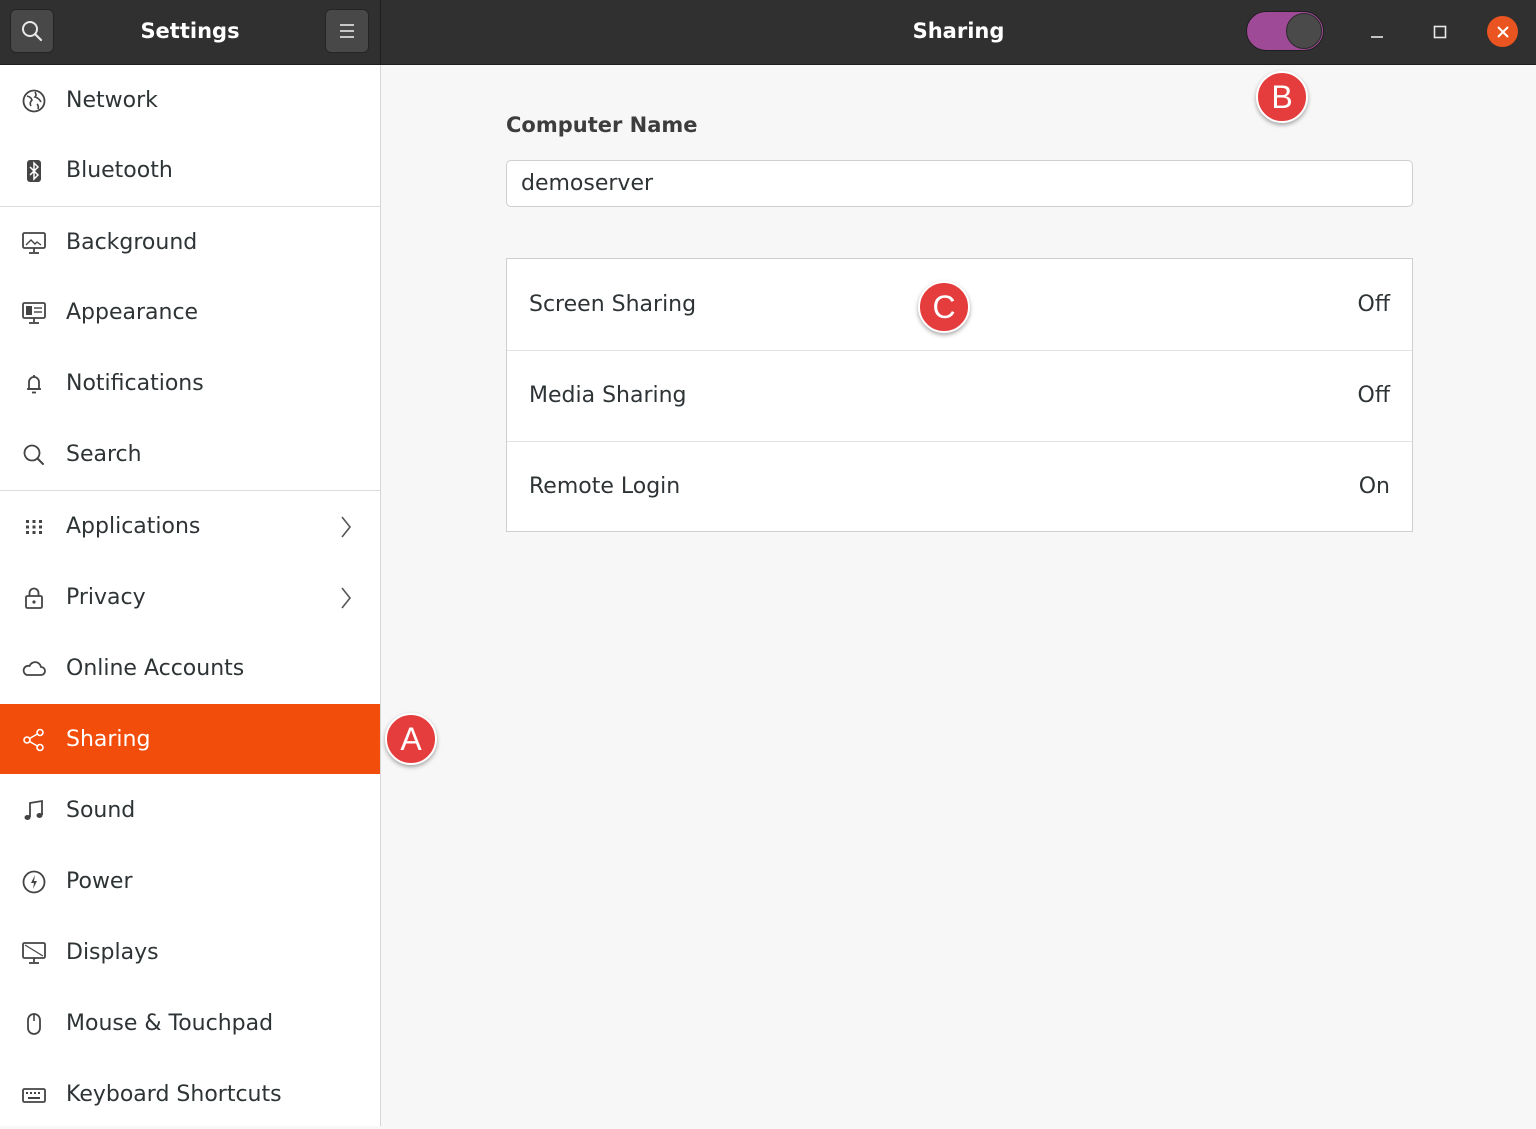  What do you see at coordinates (34, 101) in the screenshot?
I see `globe-icon` at bounding box center [34, 101].